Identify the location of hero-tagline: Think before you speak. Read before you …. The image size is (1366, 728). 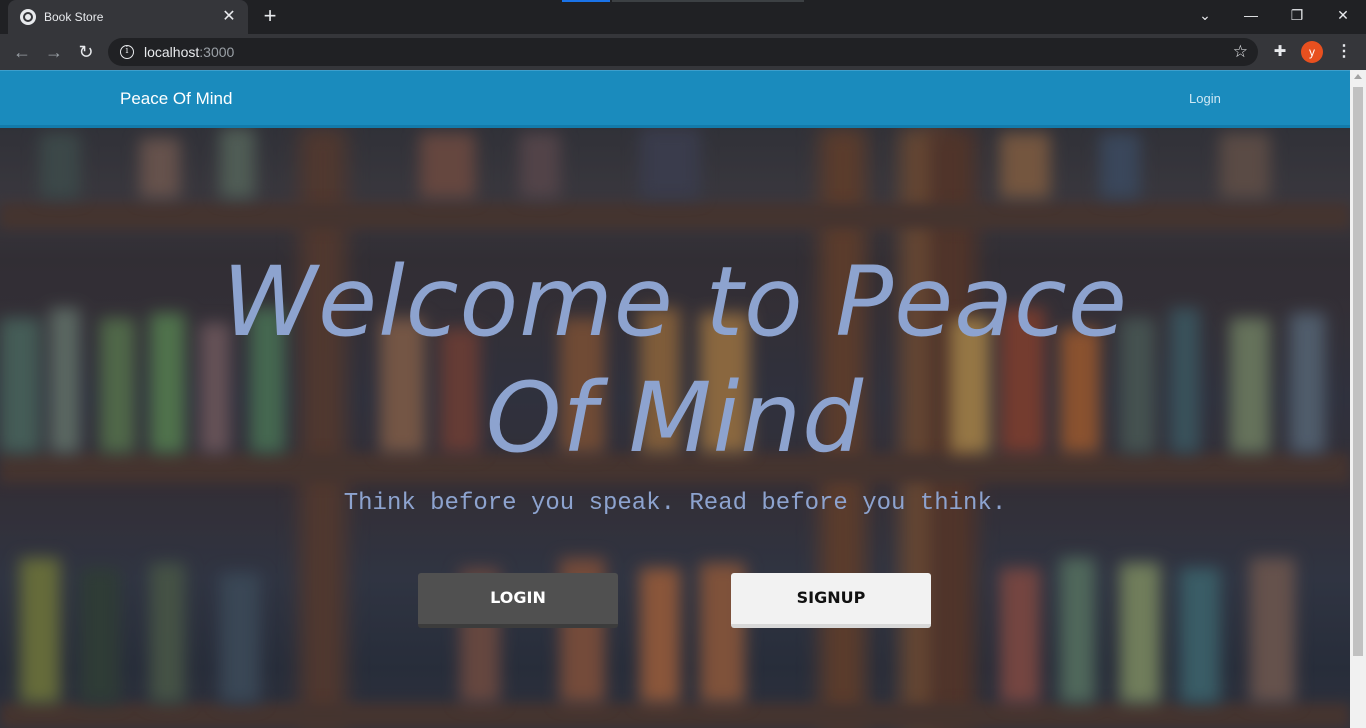
(675, 503).